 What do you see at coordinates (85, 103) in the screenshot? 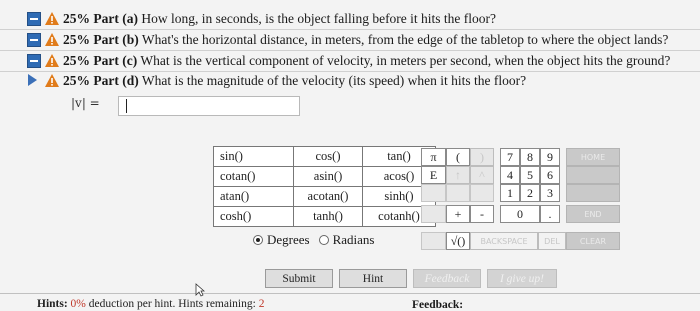
I see `answer-label: |v| =` at bounding box center [85, 103].